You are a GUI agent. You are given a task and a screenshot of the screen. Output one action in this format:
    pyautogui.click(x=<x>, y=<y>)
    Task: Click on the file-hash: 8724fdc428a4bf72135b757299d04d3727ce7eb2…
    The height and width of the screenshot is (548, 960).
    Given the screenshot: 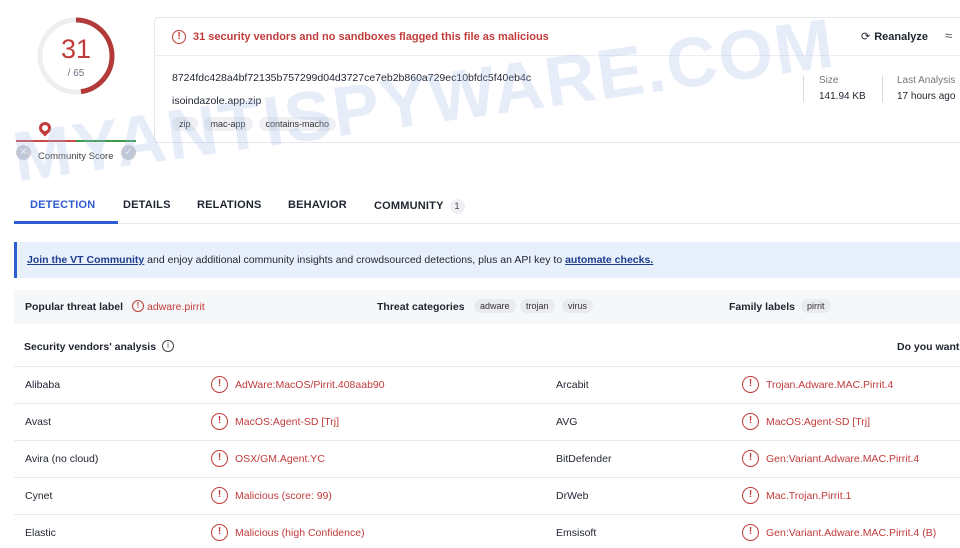 What is the action you would take?
    pyautogui.click(x=352, y=78)
    